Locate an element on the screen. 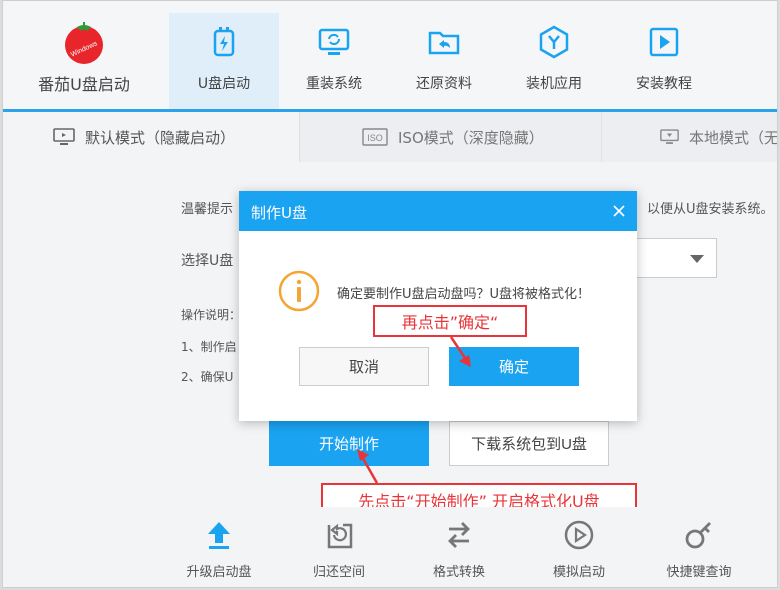 This screenshot has width=780, height=590. tool-label: 模拟启动 is located at coordinates (578, 572).